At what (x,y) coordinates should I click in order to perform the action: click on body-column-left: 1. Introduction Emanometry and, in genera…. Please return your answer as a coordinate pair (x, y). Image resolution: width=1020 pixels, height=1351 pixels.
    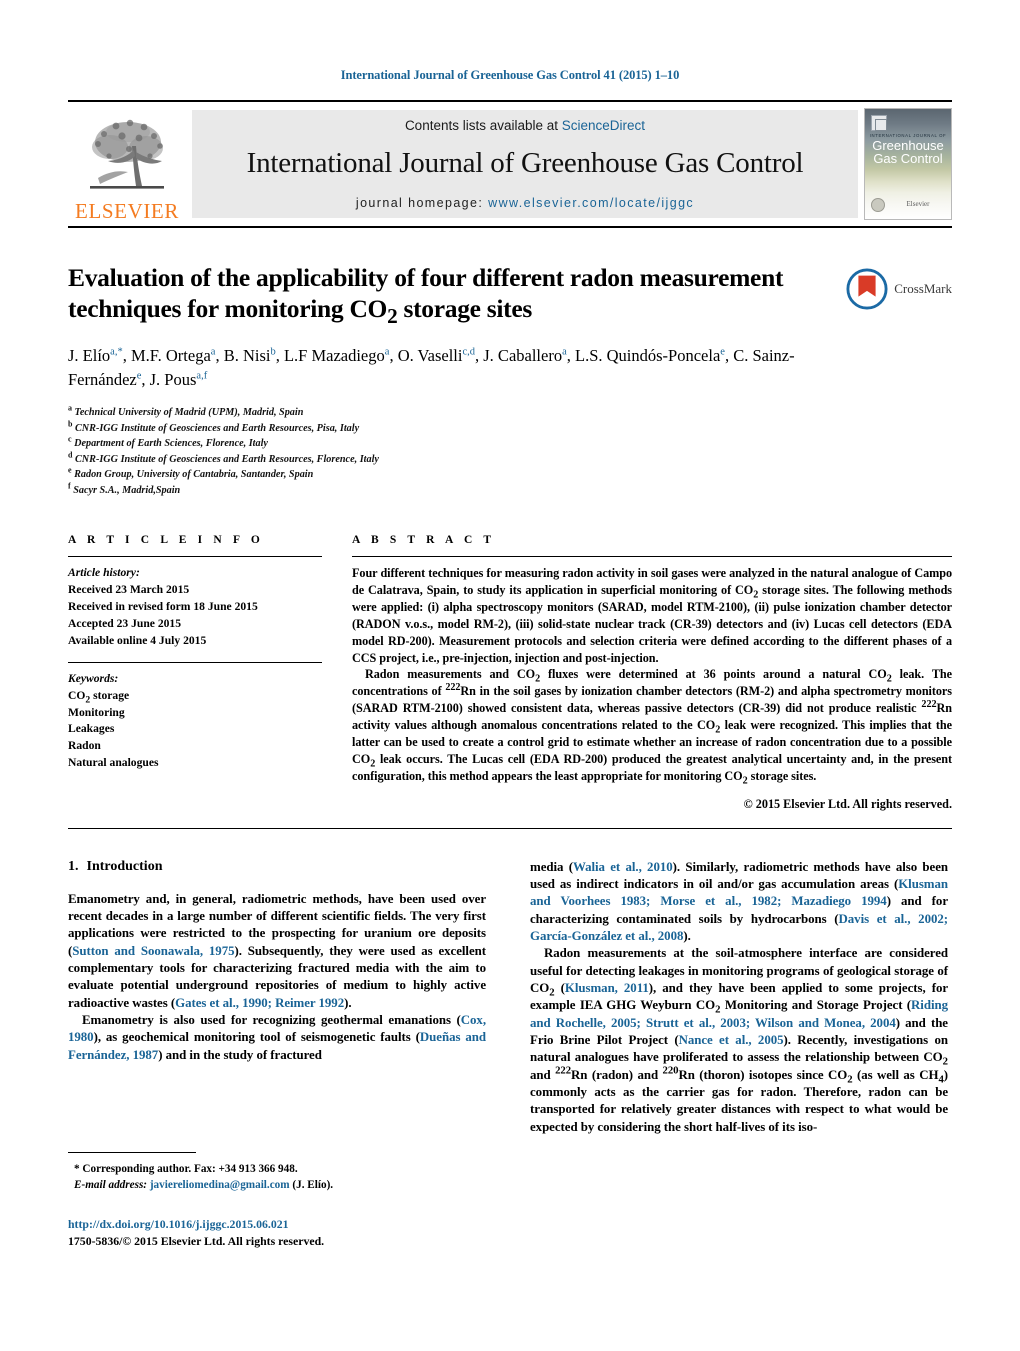
    Looking at the image, I should click on (277, 998).